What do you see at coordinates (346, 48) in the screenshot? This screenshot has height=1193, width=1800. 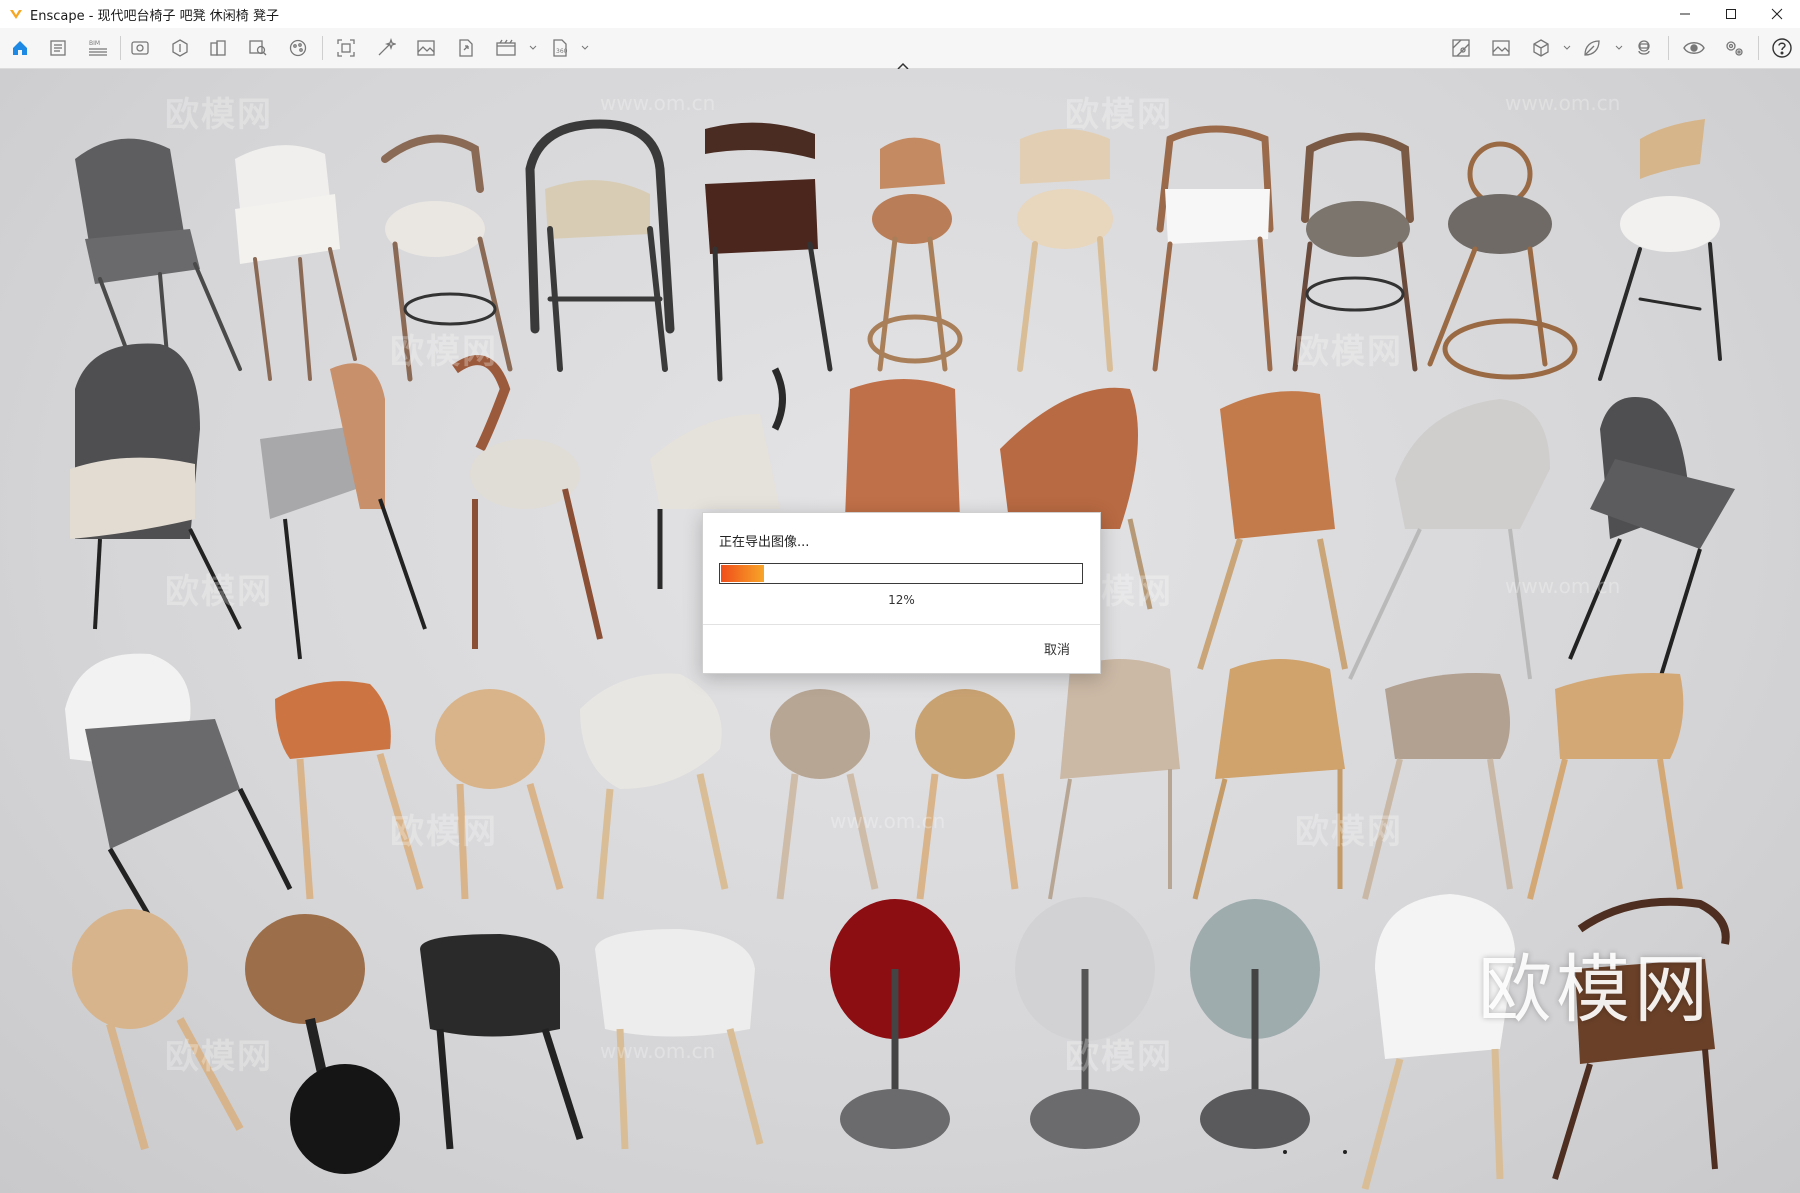 I see `screenshot-icon` at bounding box center [346, 48].